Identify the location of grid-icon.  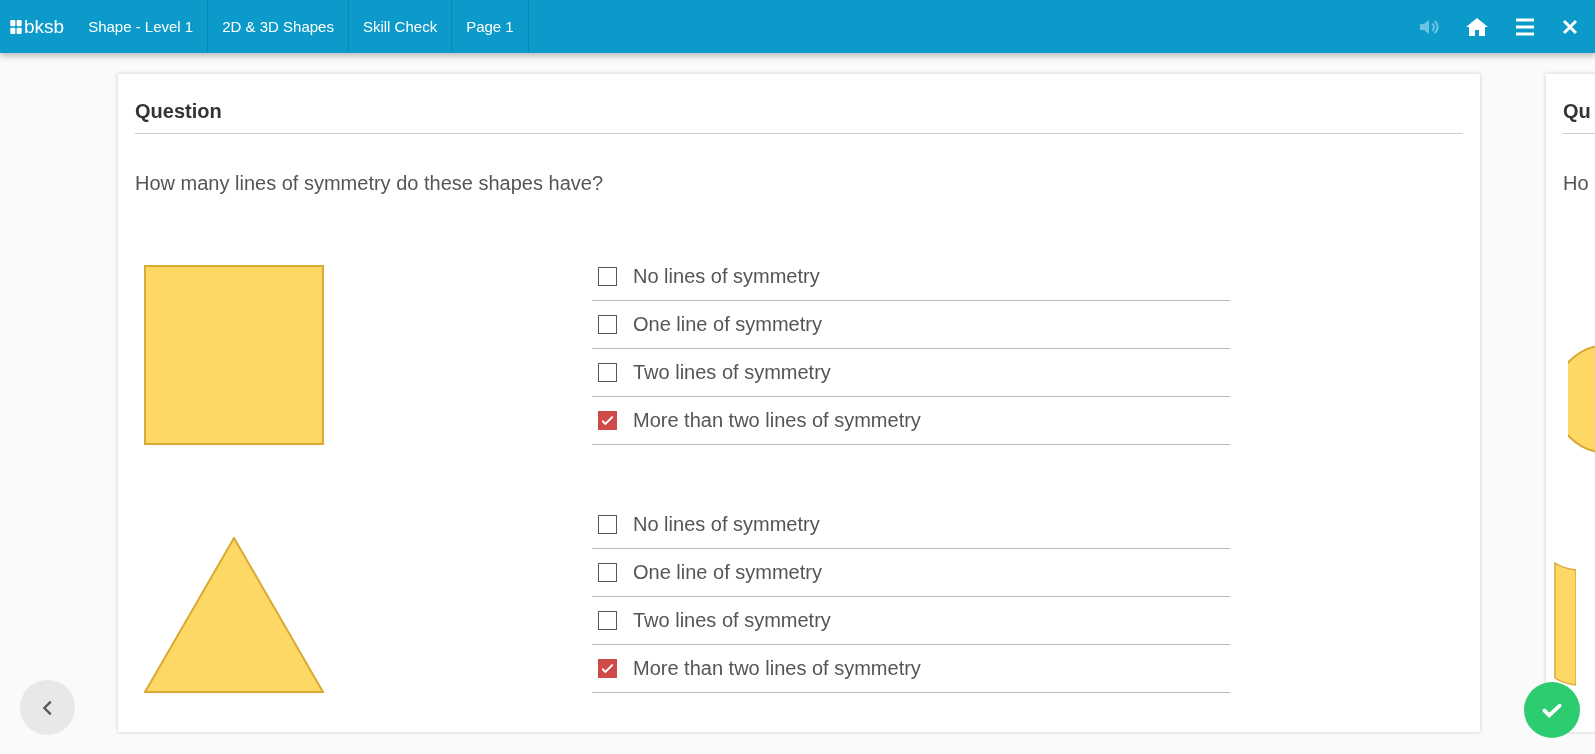
(16, 26).